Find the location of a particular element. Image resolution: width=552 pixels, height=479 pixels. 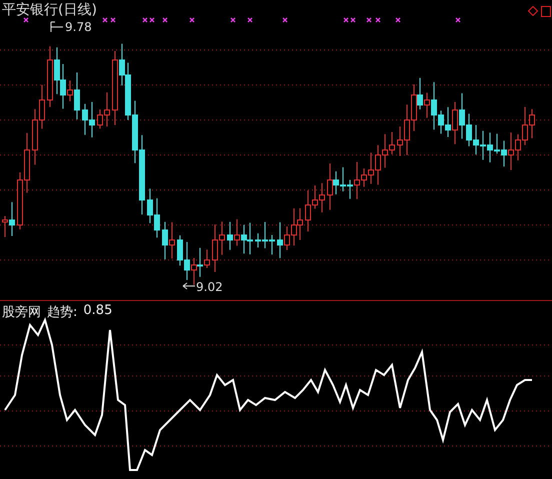

diamond-icon is located at coordinates (533, 11).